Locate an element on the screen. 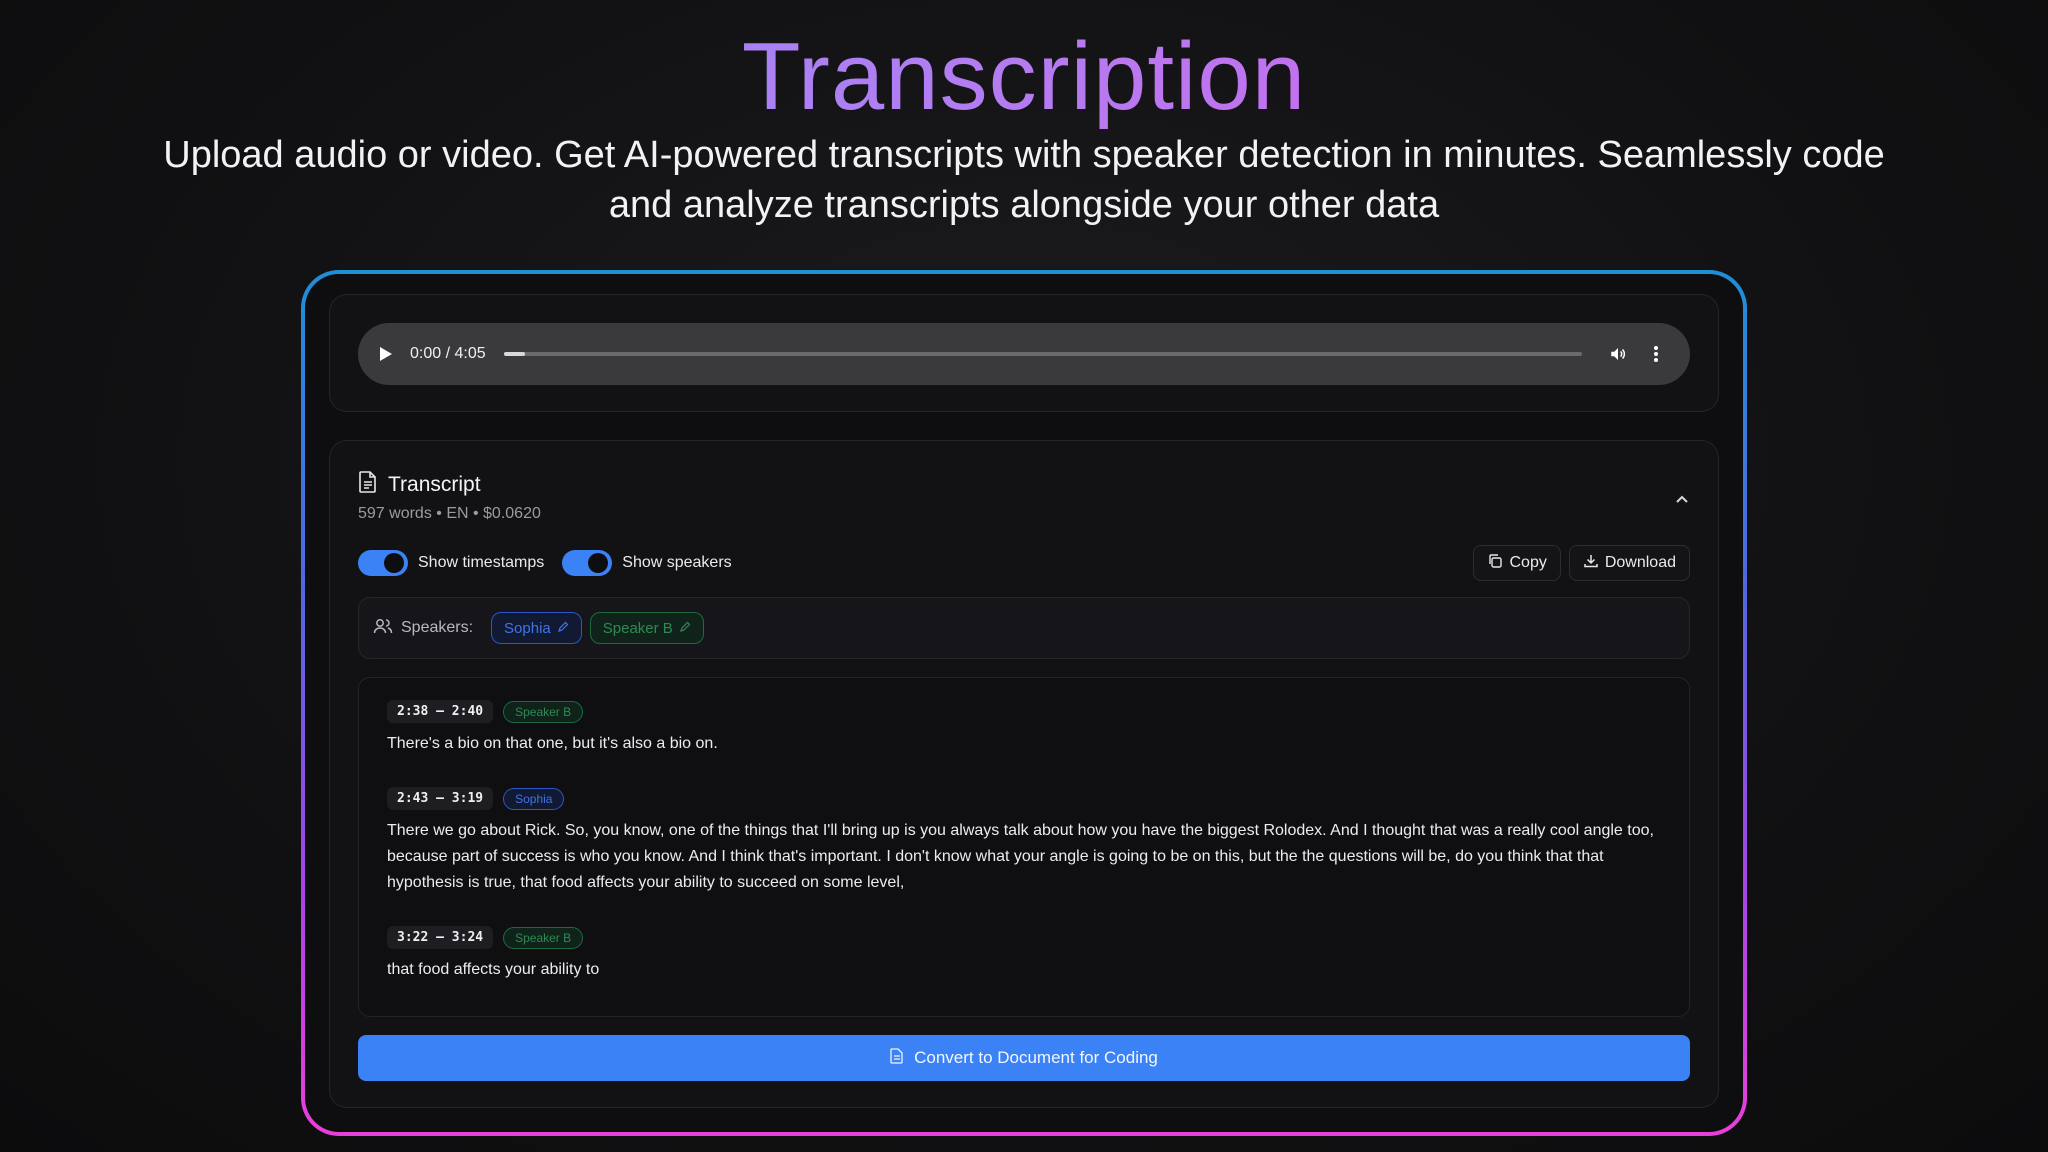  transcript-header: Transcript is located at coordinates (419, 484).